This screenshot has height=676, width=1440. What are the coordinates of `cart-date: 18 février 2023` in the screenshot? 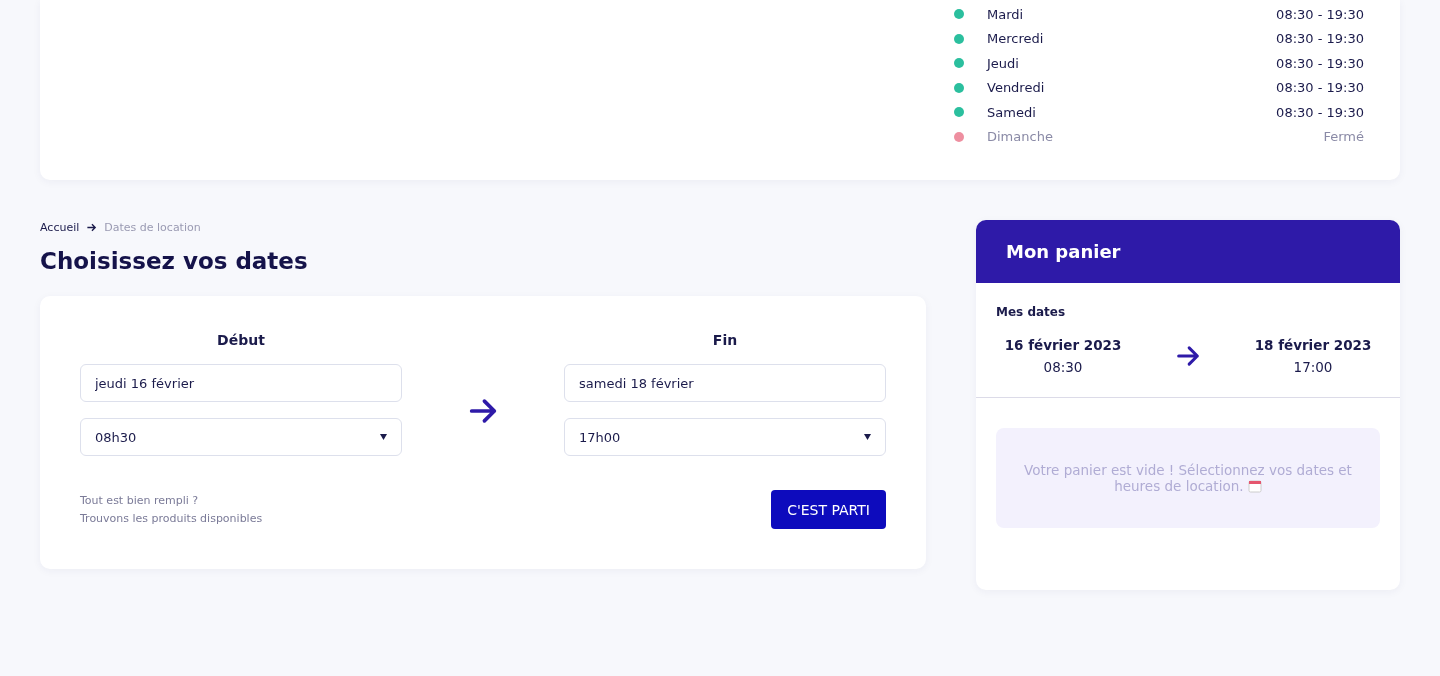 It's located at (1313, 345).